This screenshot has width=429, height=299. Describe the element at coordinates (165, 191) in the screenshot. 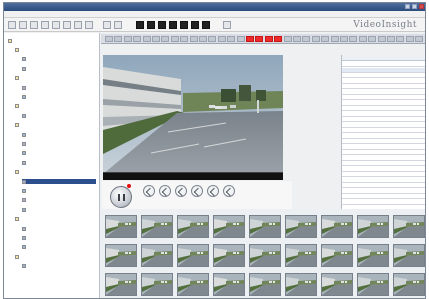

I see `step-back-button` at that location.